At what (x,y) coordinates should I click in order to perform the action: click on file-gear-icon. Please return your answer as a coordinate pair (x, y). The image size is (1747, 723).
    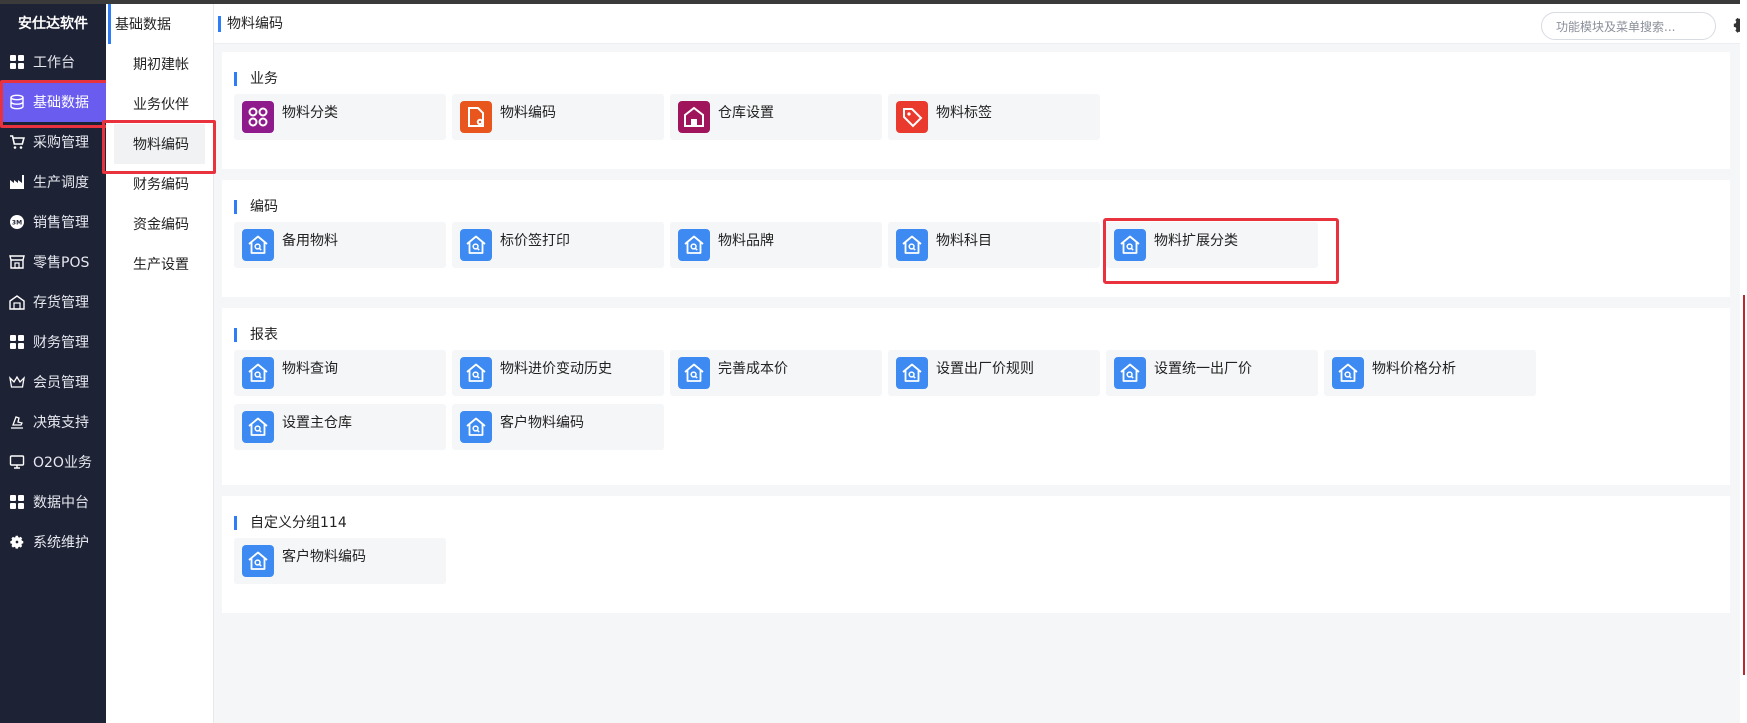
    Looking at the image, I should click on (476, 117).